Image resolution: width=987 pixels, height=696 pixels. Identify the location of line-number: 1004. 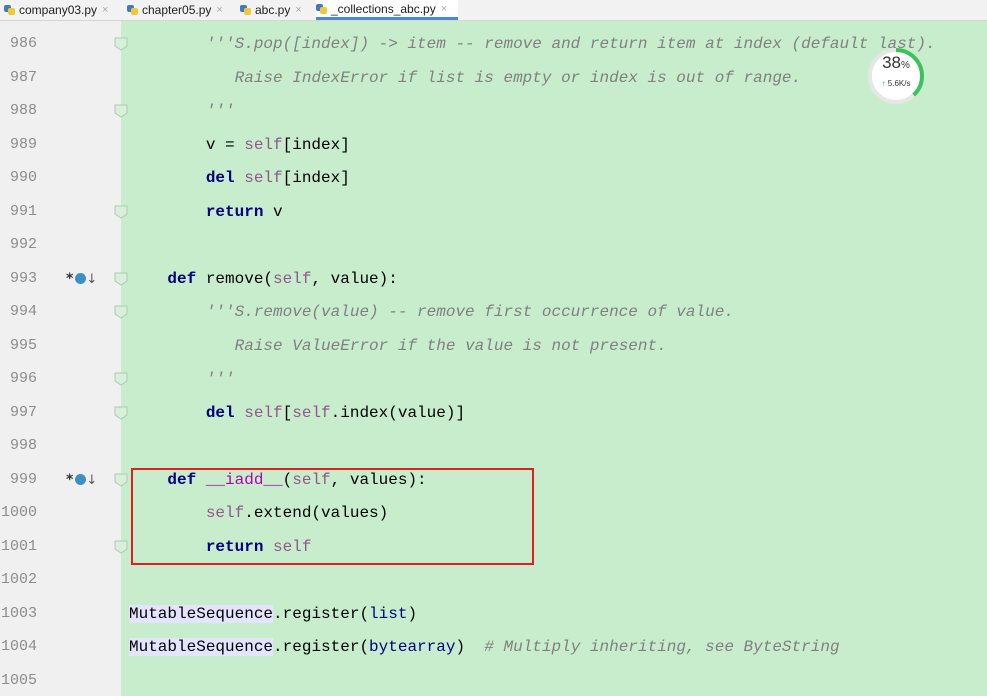
(18, 646).